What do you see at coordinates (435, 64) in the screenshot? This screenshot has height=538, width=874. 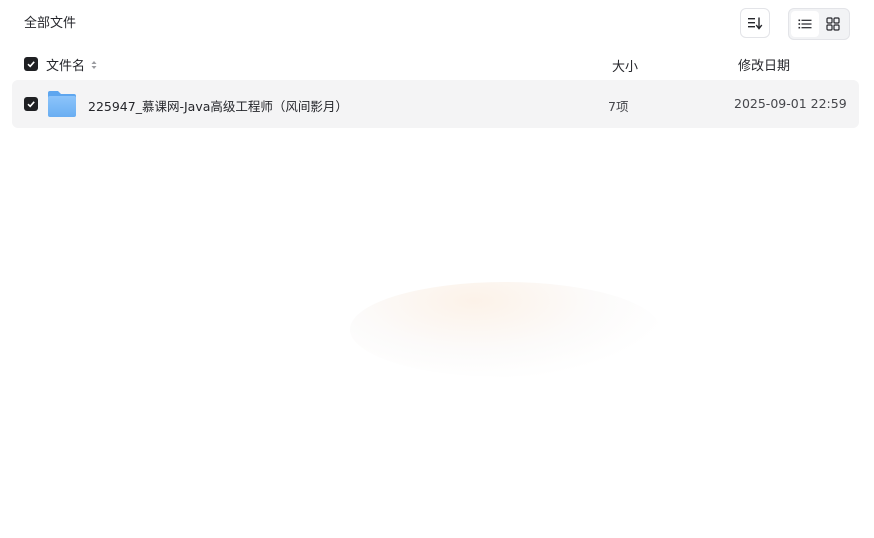 I see `table-header: 文件名 大小 修改日期` at bounding box center [435, 64].